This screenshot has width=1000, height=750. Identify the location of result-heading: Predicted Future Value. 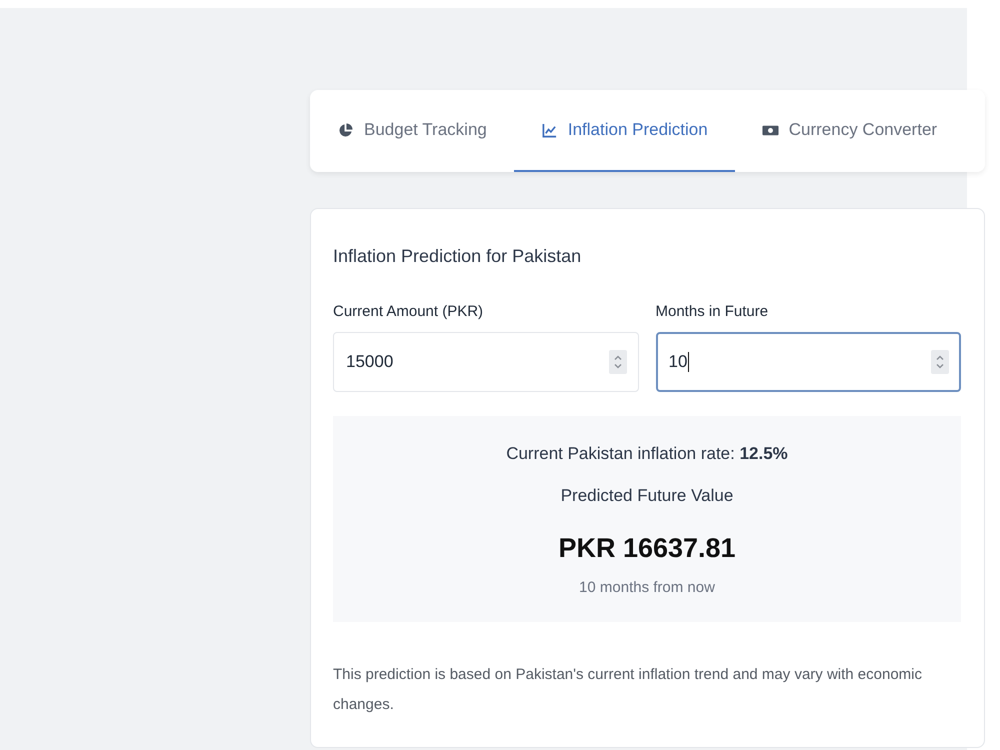
(647, 496).